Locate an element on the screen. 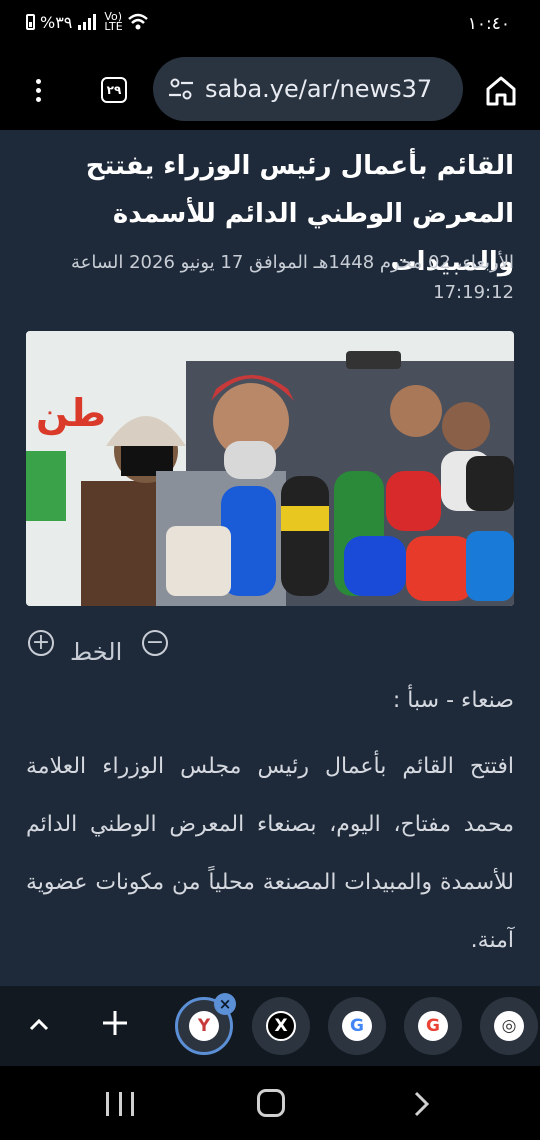 The height and width of the screenshot is (1140, 540). tab-x: X is located at coordinates (281, 1026).